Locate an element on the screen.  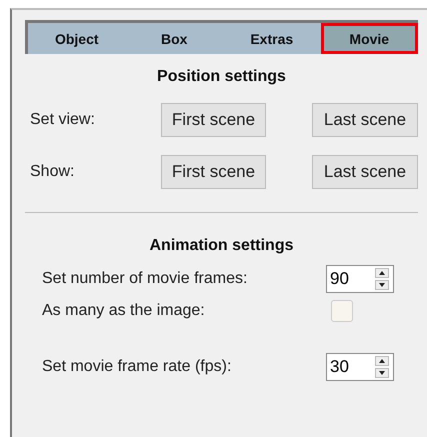
field-label: As many as the image: is located at coordinates (124, 311).